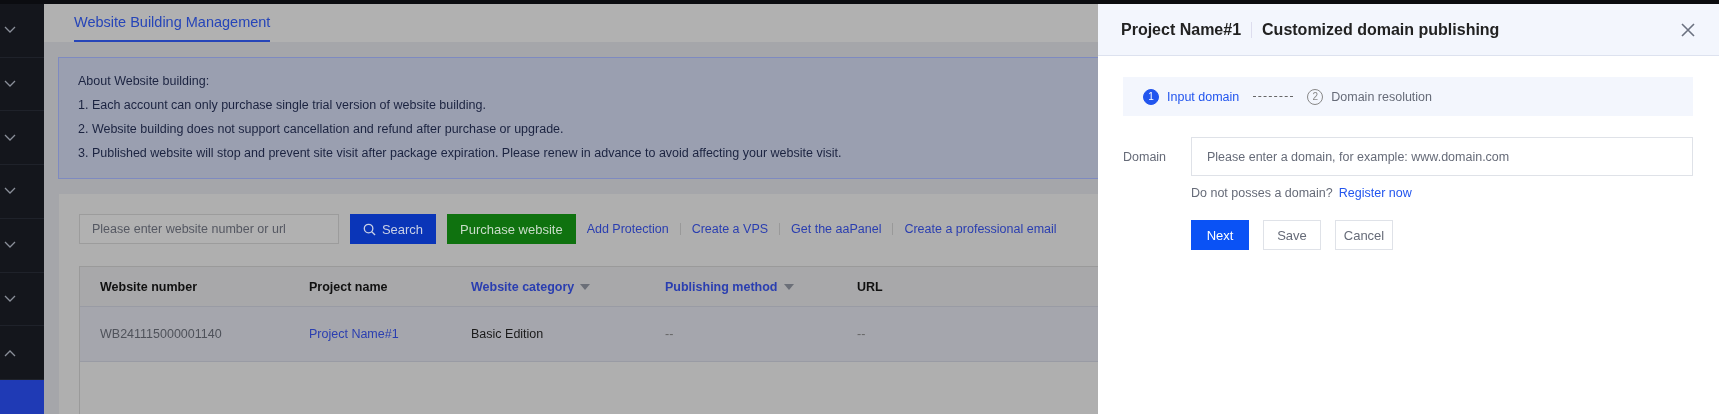 This screenshot has height=414, width=1719. What do you see at coordinates (1151, 96) in the screenshot?
I see `step-number: 1` at bounding box center [1151, 96].